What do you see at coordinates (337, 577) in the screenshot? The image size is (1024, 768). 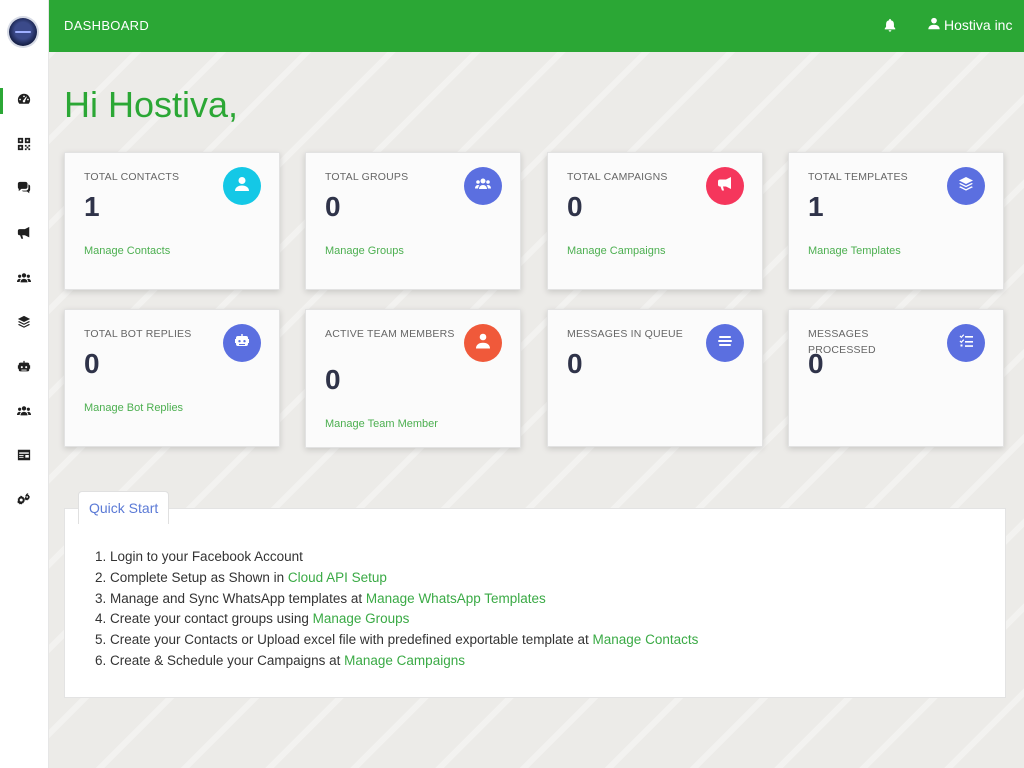 I see `cloud-api-setup-link: Cloud API Setup` at bounding box center [337, 577].